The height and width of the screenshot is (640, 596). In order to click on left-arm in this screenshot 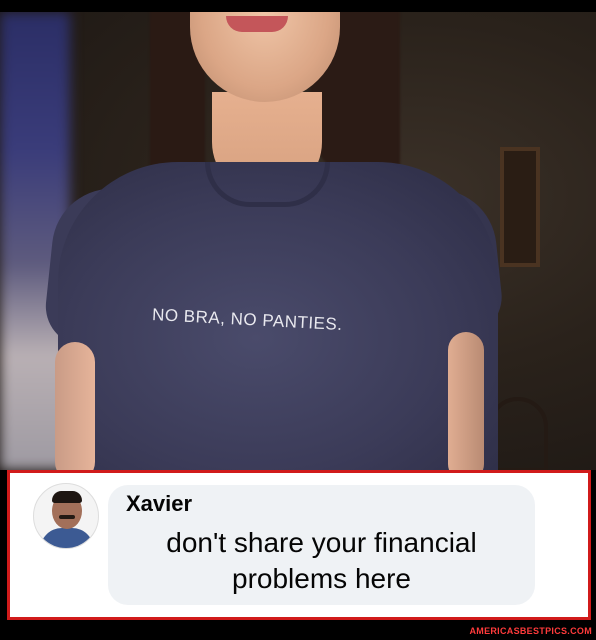, I will do `click(75, 406)`.